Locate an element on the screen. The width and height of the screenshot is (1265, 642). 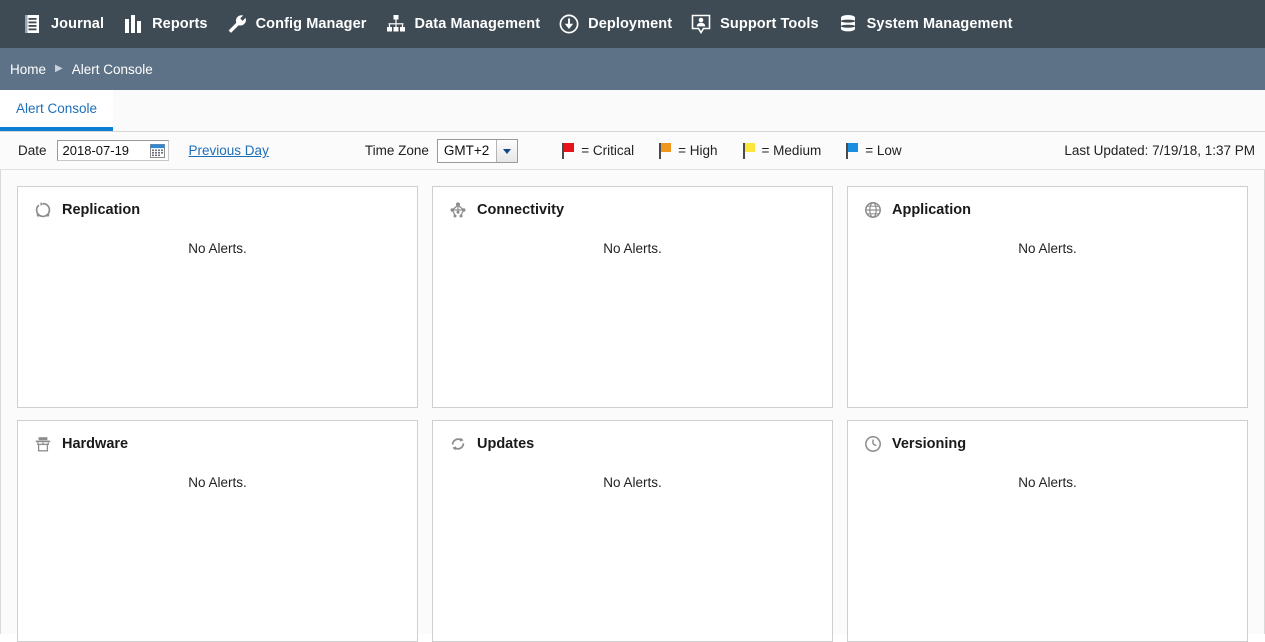
timezone-control: Time Zone GMT+2 is located at coordinates (441, 150).